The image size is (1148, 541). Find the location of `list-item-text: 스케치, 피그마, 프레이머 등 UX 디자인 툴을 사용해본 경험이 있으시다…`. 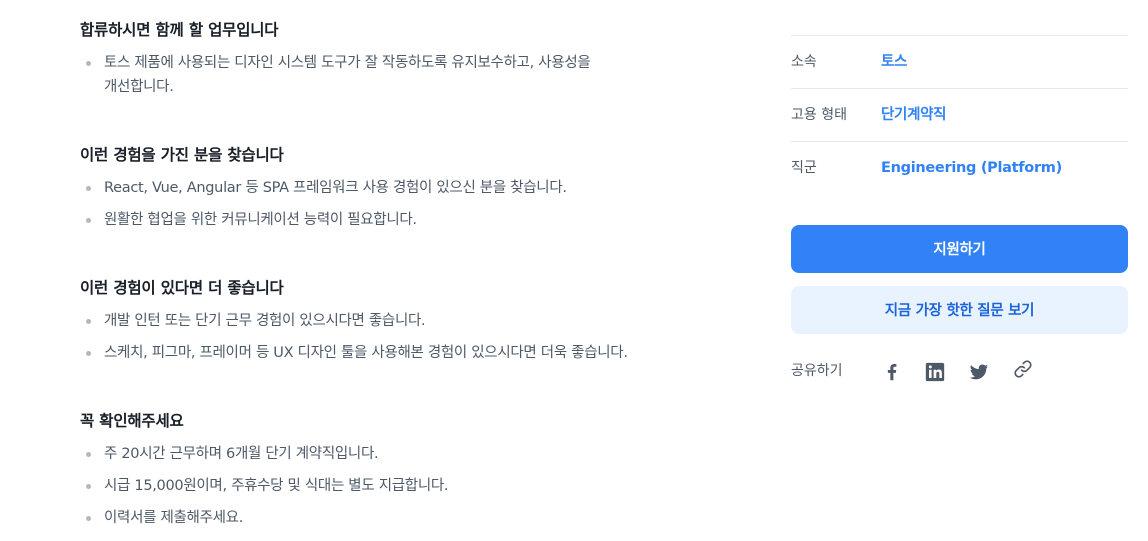

list-item-text: 스케치, 피그마, 프레이머 등 UX 디자인 툴을 사용해본 경험이 있으시다… is located at coordinates (366, 353).